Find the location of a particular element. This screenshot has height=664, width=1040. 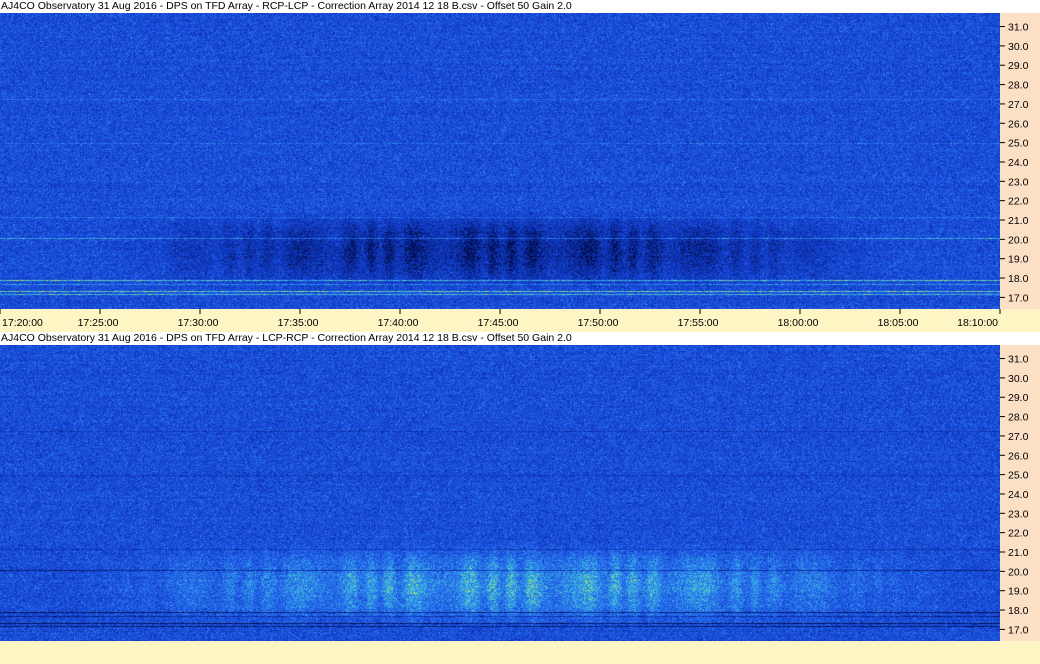

y-tick-label-1-1: 30.0 is located at coordinates (1018, 379).